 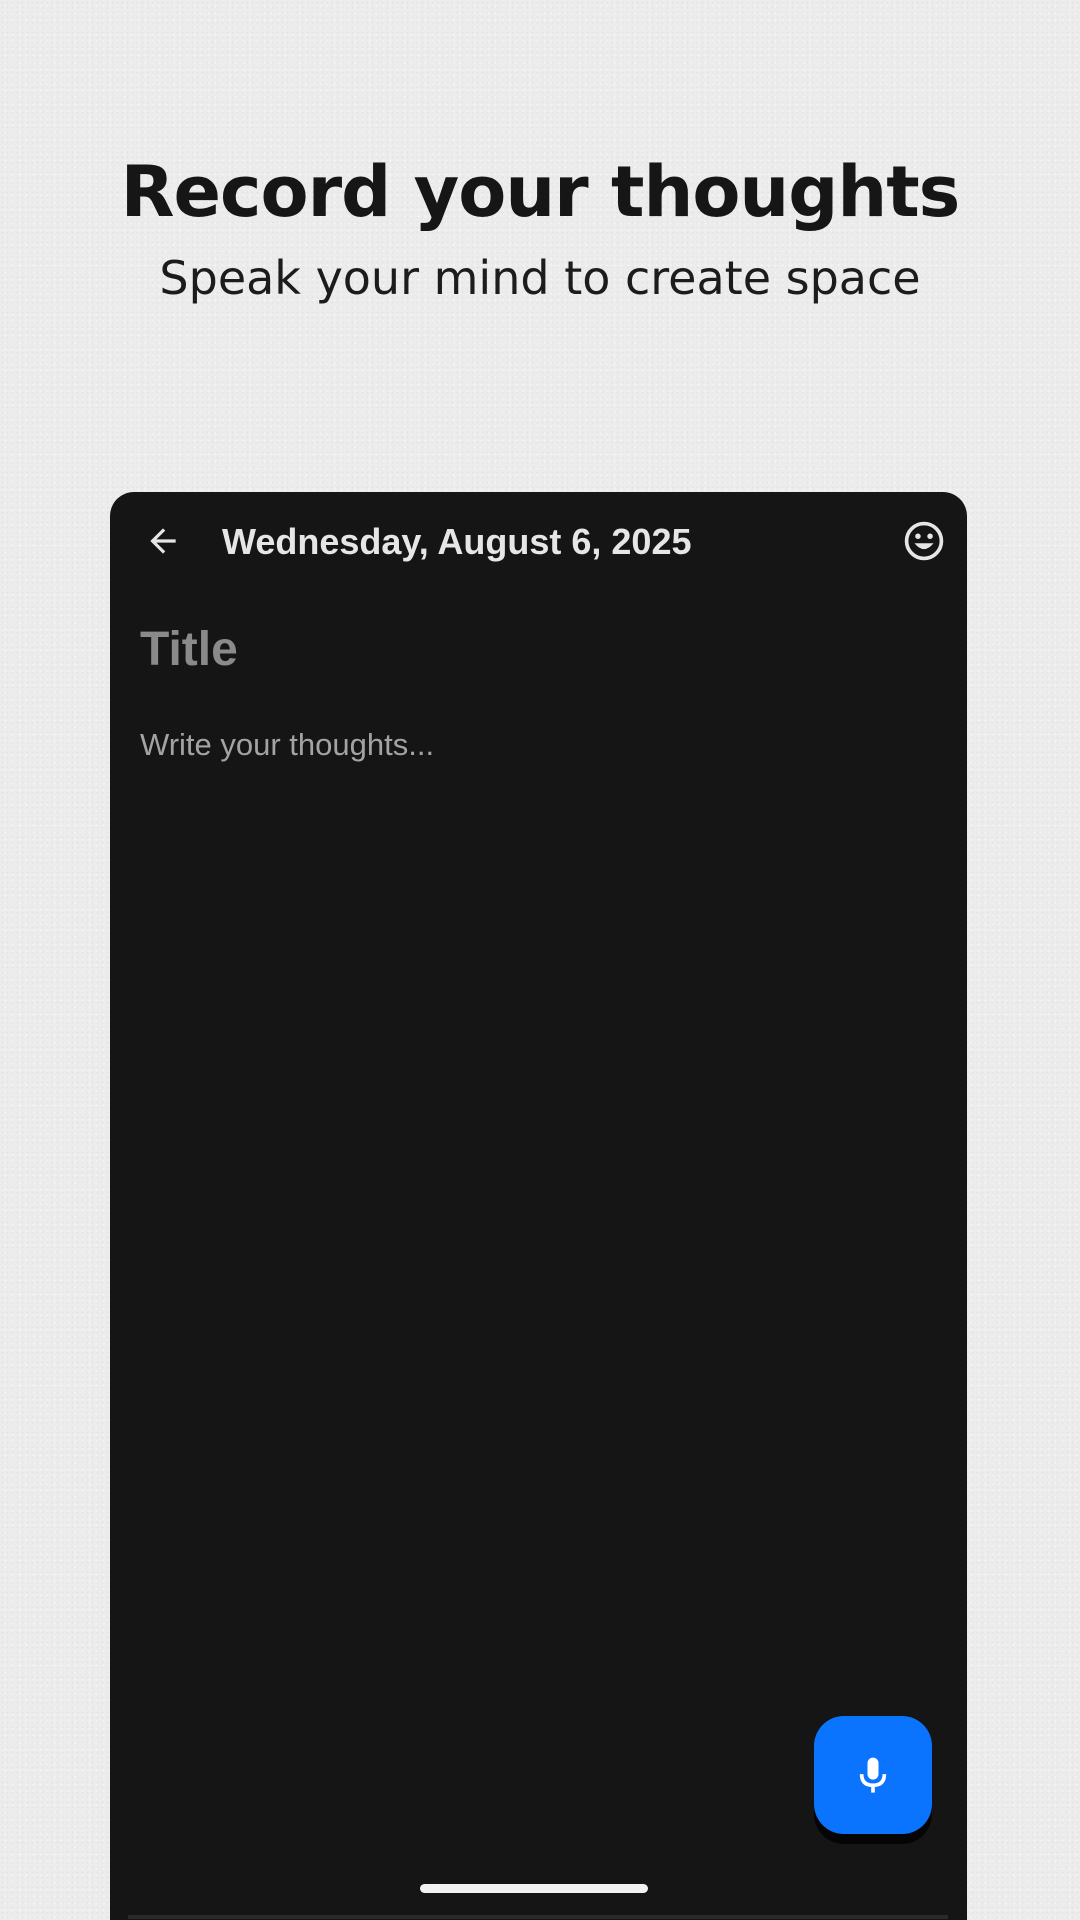 I want to click on app-bar: Wednesday, August 6, 2025, so click(x=538, y=542).